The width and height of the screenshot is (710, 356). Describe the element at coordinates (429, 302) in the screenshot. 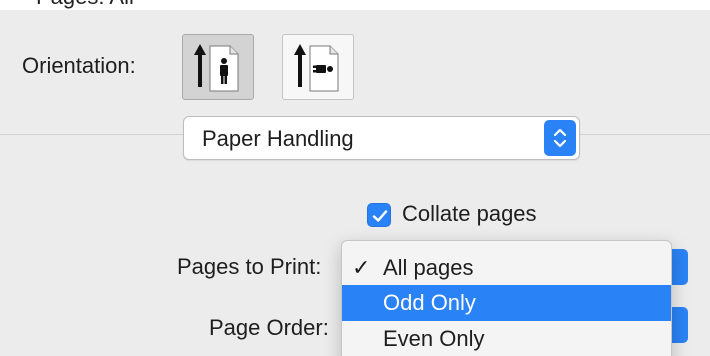

I see `menu-item-label: Odd Only` at that location.